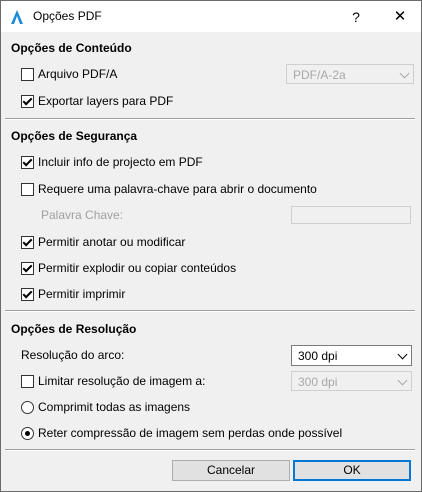  What do you see at coordinates (122, 381) in the screenshot?
I see `limit-image-resolution-label: Limitar resolução de imagem a:` at bounding box center [122, 381].